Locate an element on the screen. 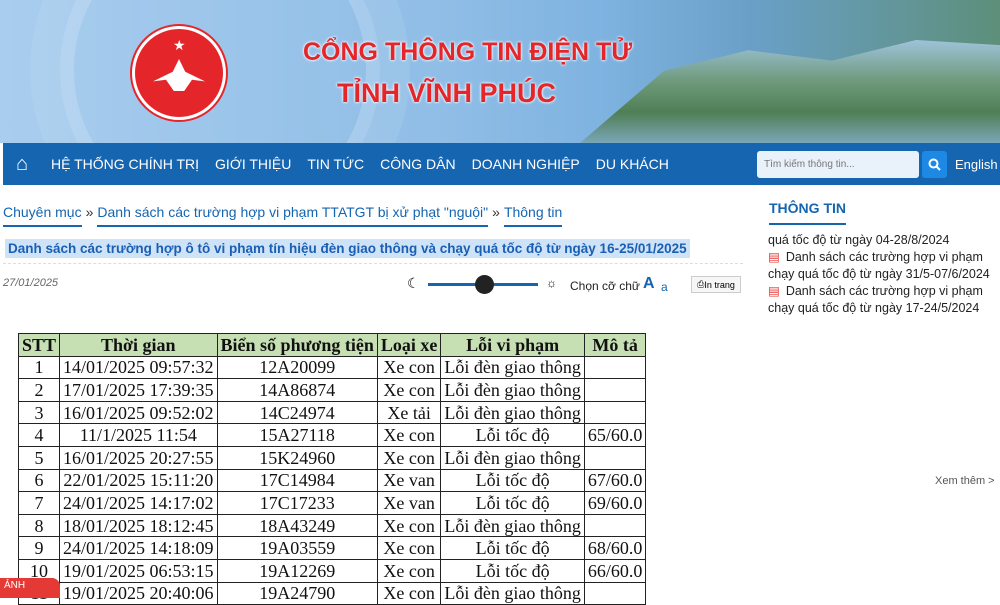  table-cell: 67/60.0 is located at coordinates (615, 480).